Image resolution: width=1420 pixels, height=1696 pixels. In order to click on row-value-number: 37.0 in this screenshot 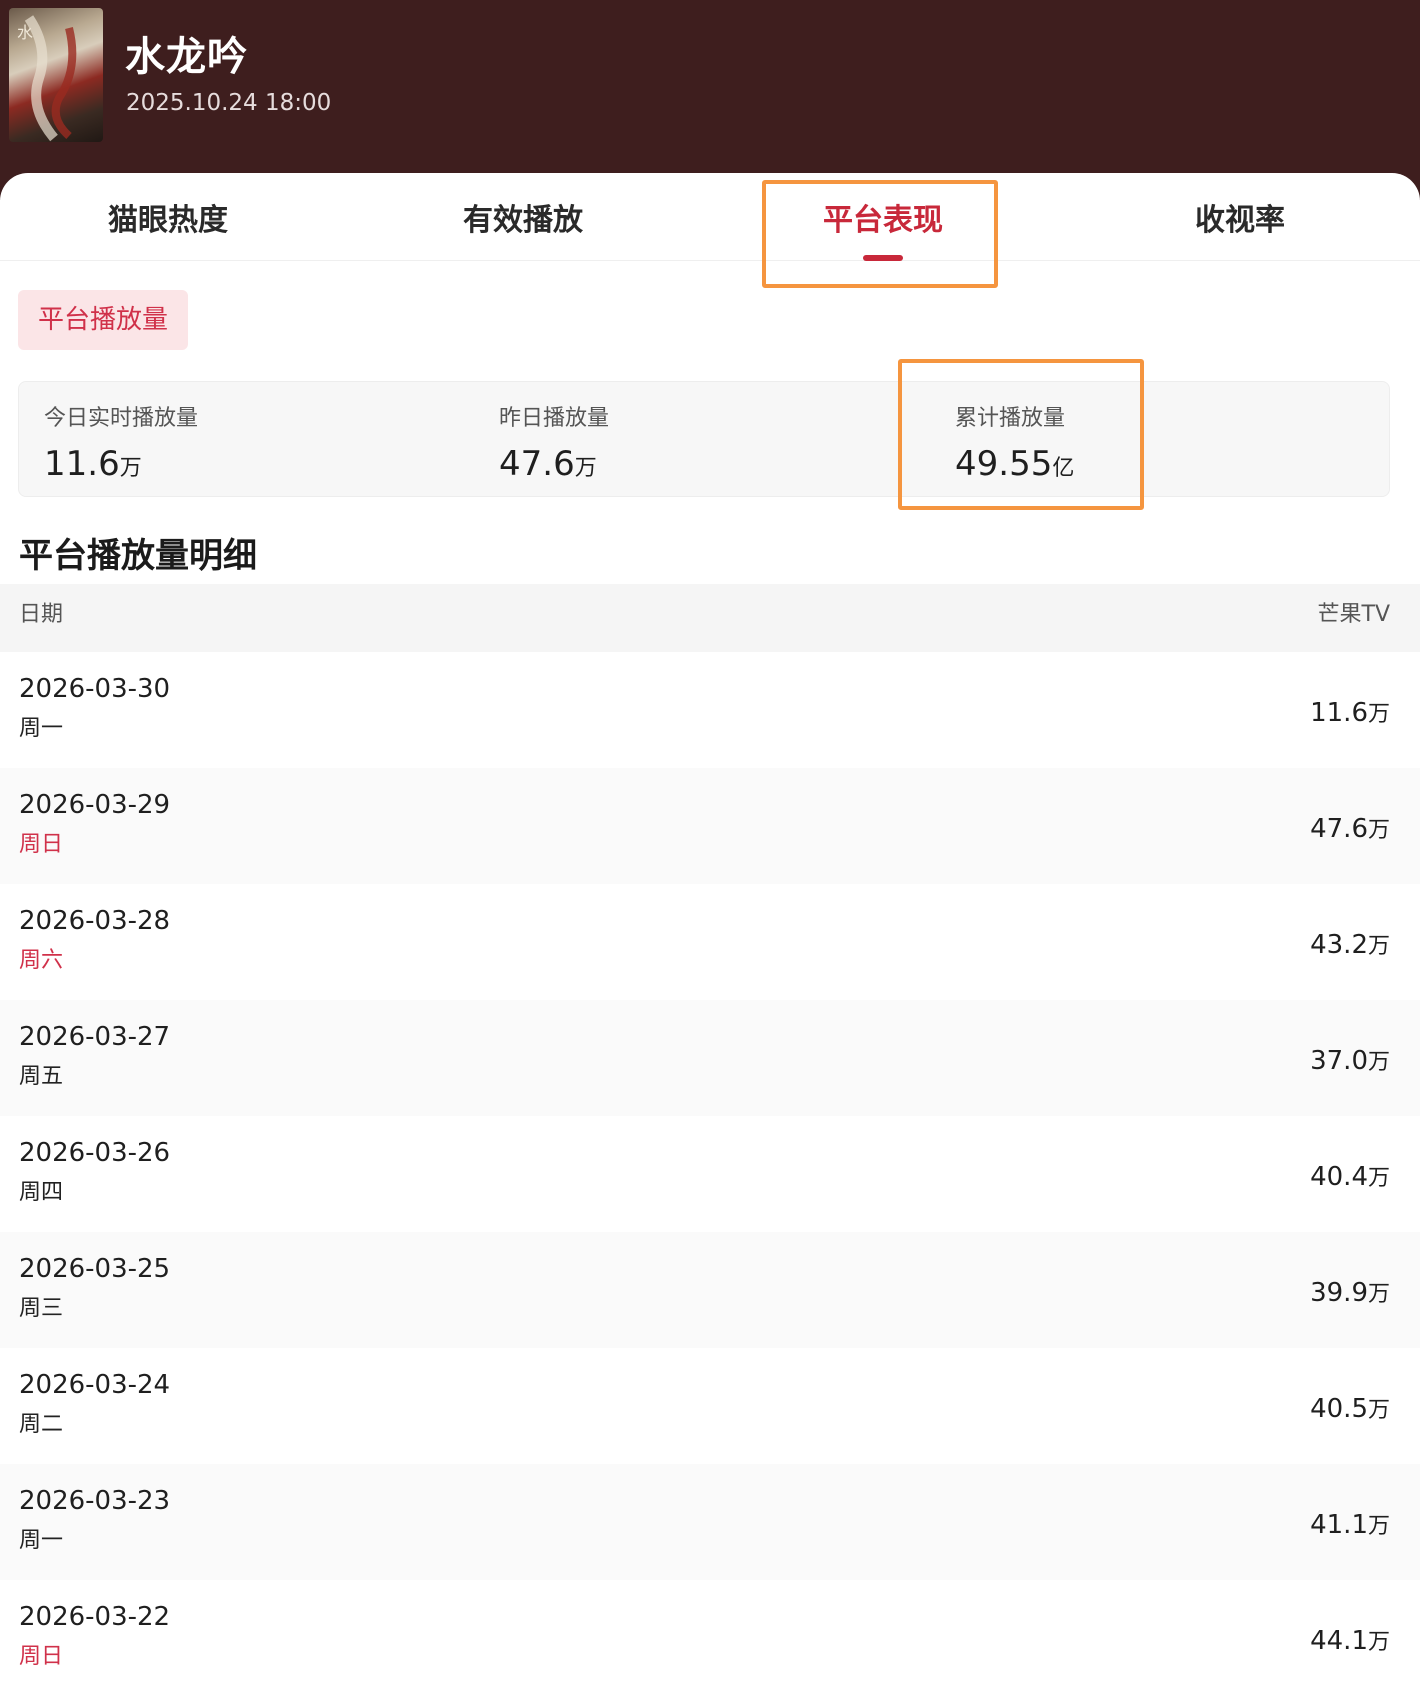, I will do `click(1339, 1061)`.